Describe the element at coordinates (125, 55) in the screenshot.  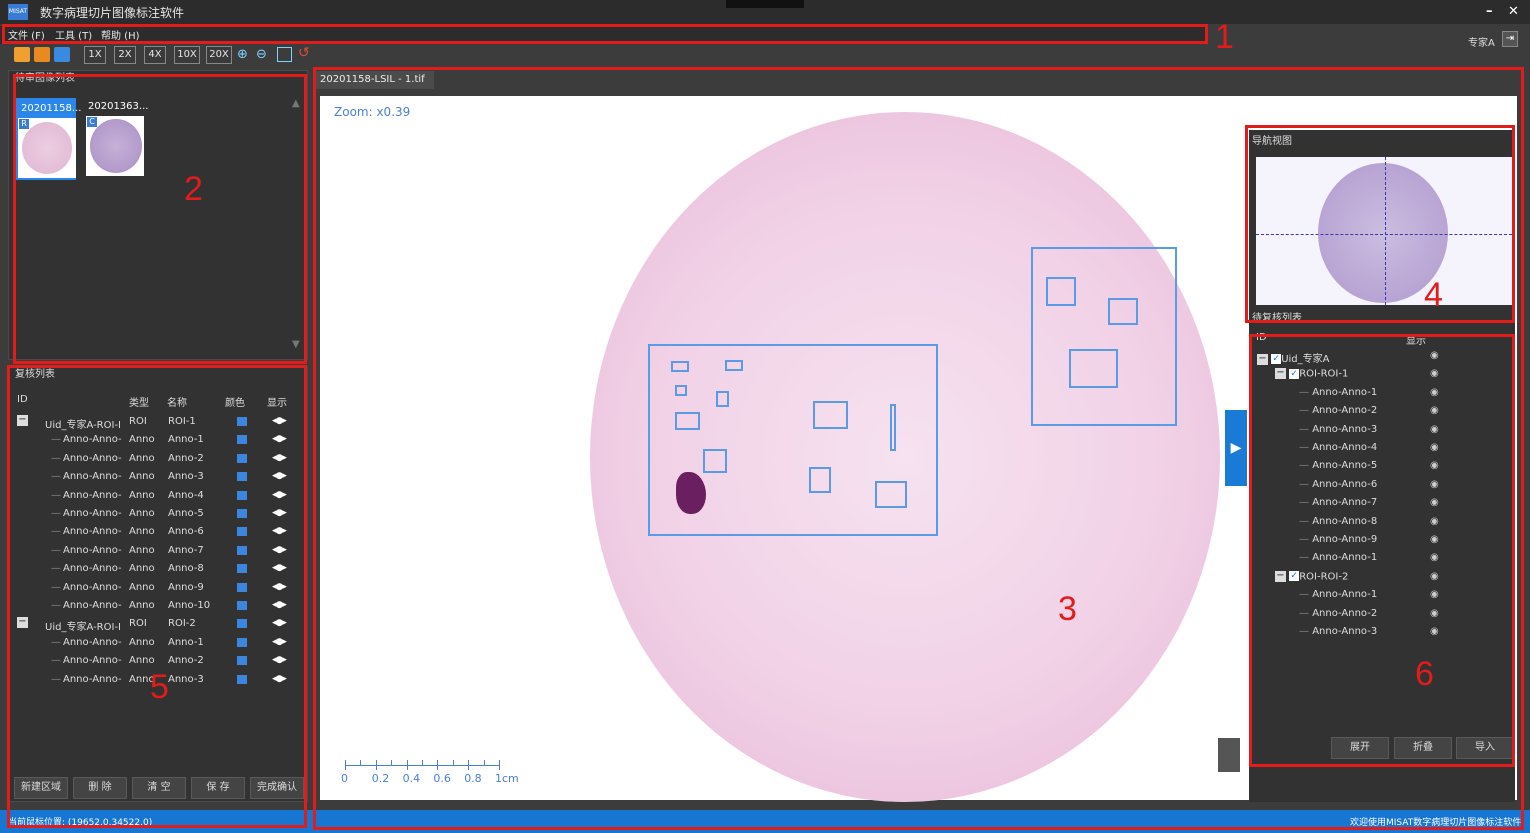
I see `zoom-2x-button: 2X` at that location.